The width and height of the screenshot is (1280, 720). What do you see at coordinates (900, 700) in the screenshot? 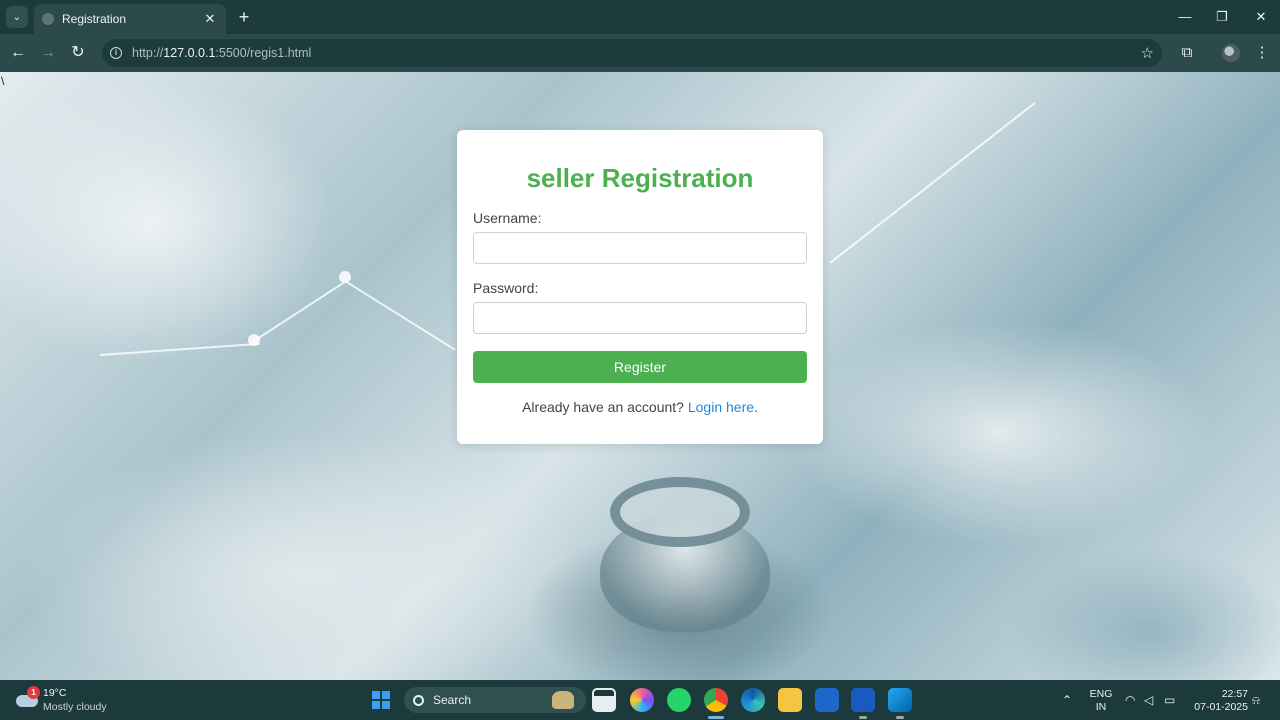
I see `vscode-icon` at bounding box center [900, 700].